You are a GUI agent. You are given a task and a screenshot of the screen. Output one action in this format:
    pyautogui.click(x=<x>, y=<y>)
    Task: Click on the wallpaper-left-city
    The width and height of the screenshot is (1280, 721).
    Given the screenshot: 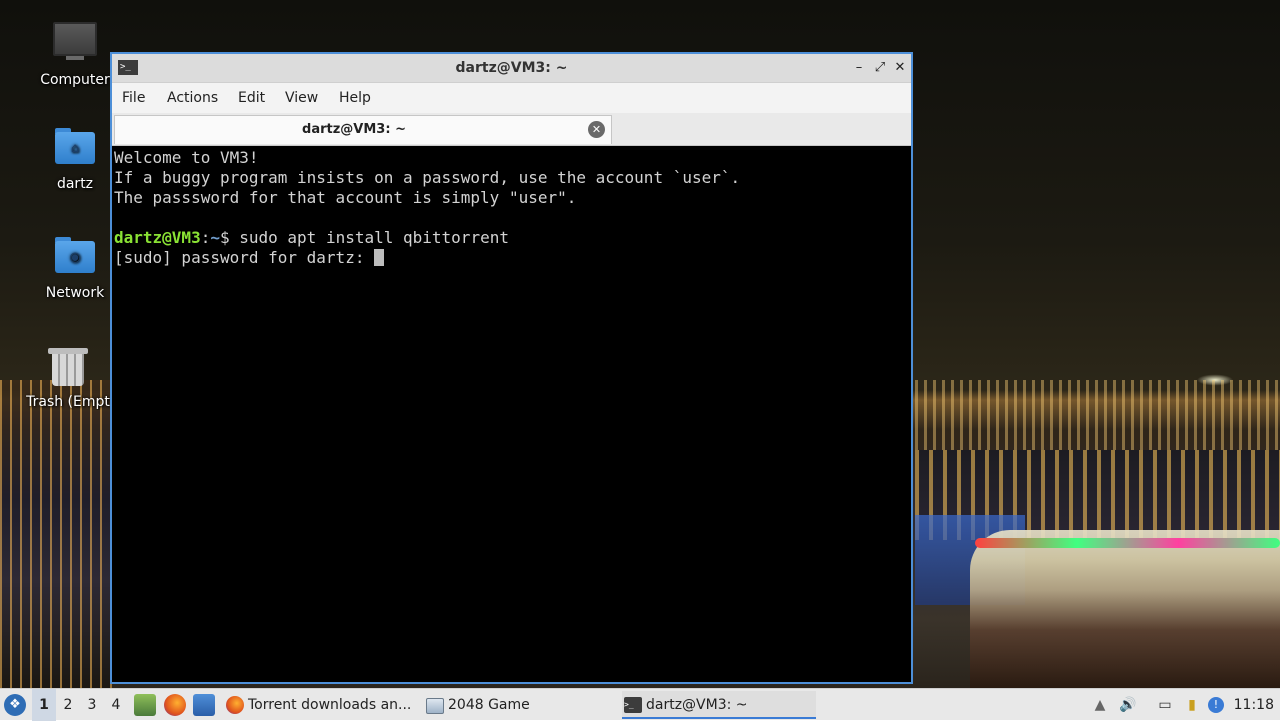 What is the action you would take?
    pyautogui.click(x=56, y=534)
    